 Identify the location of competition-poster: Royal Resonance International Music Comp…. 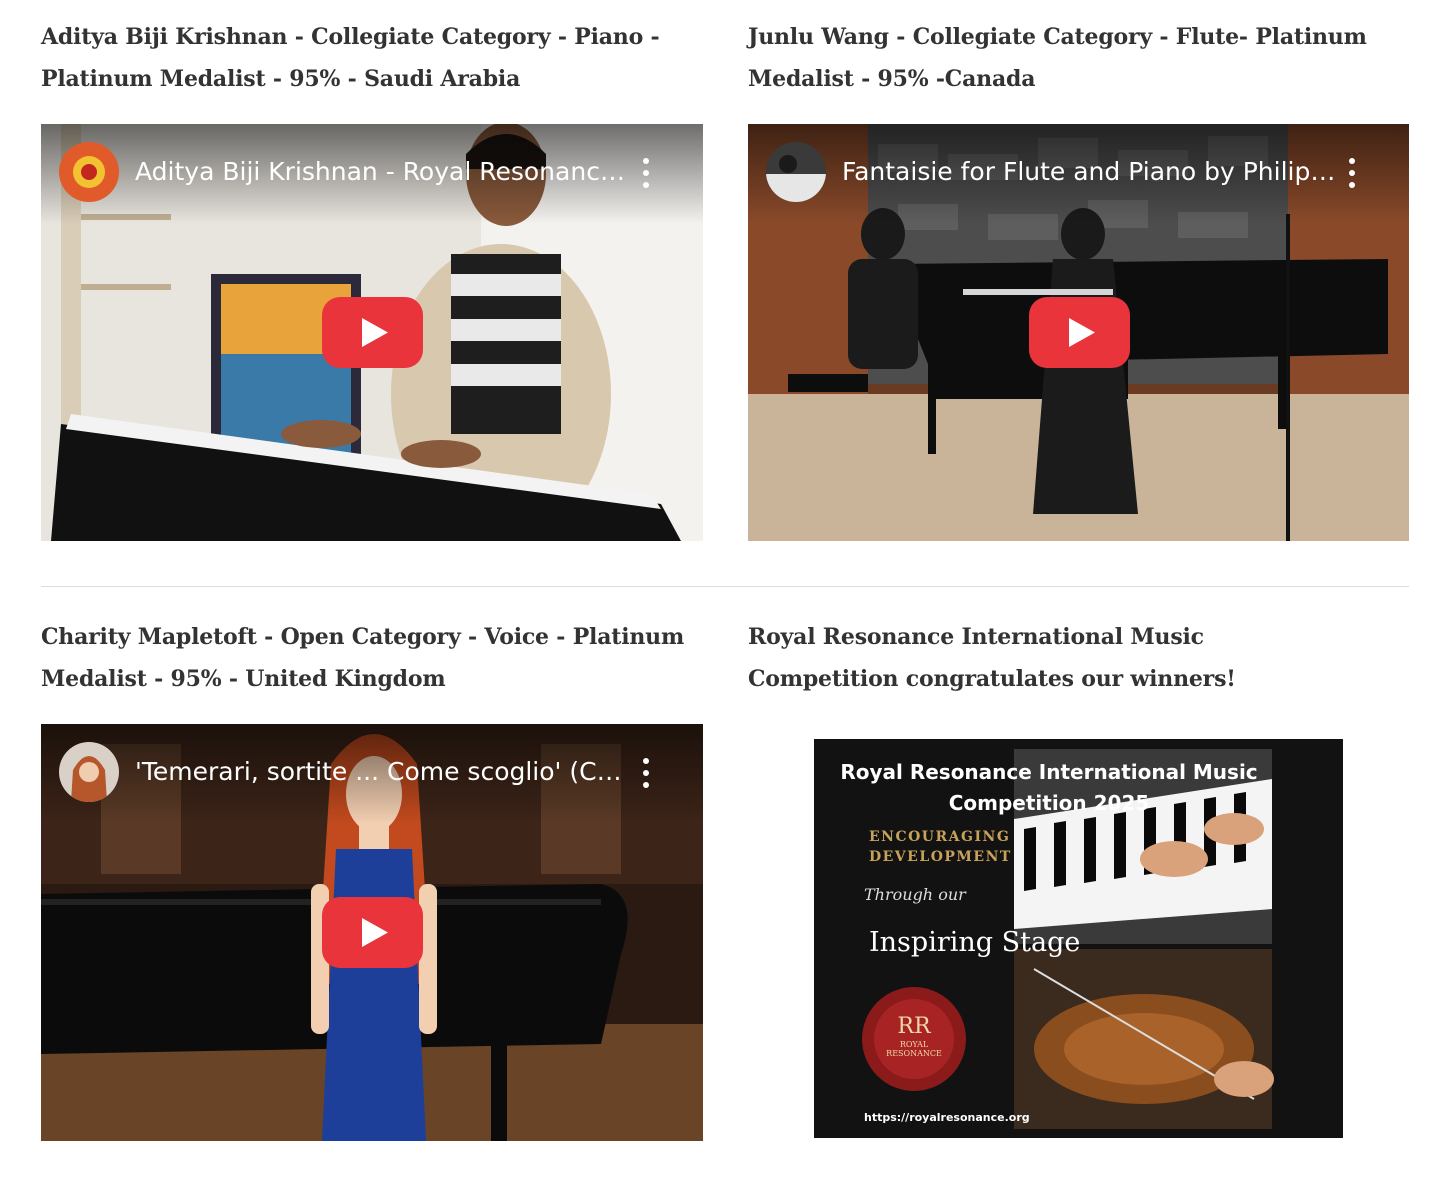
(1078, 938).